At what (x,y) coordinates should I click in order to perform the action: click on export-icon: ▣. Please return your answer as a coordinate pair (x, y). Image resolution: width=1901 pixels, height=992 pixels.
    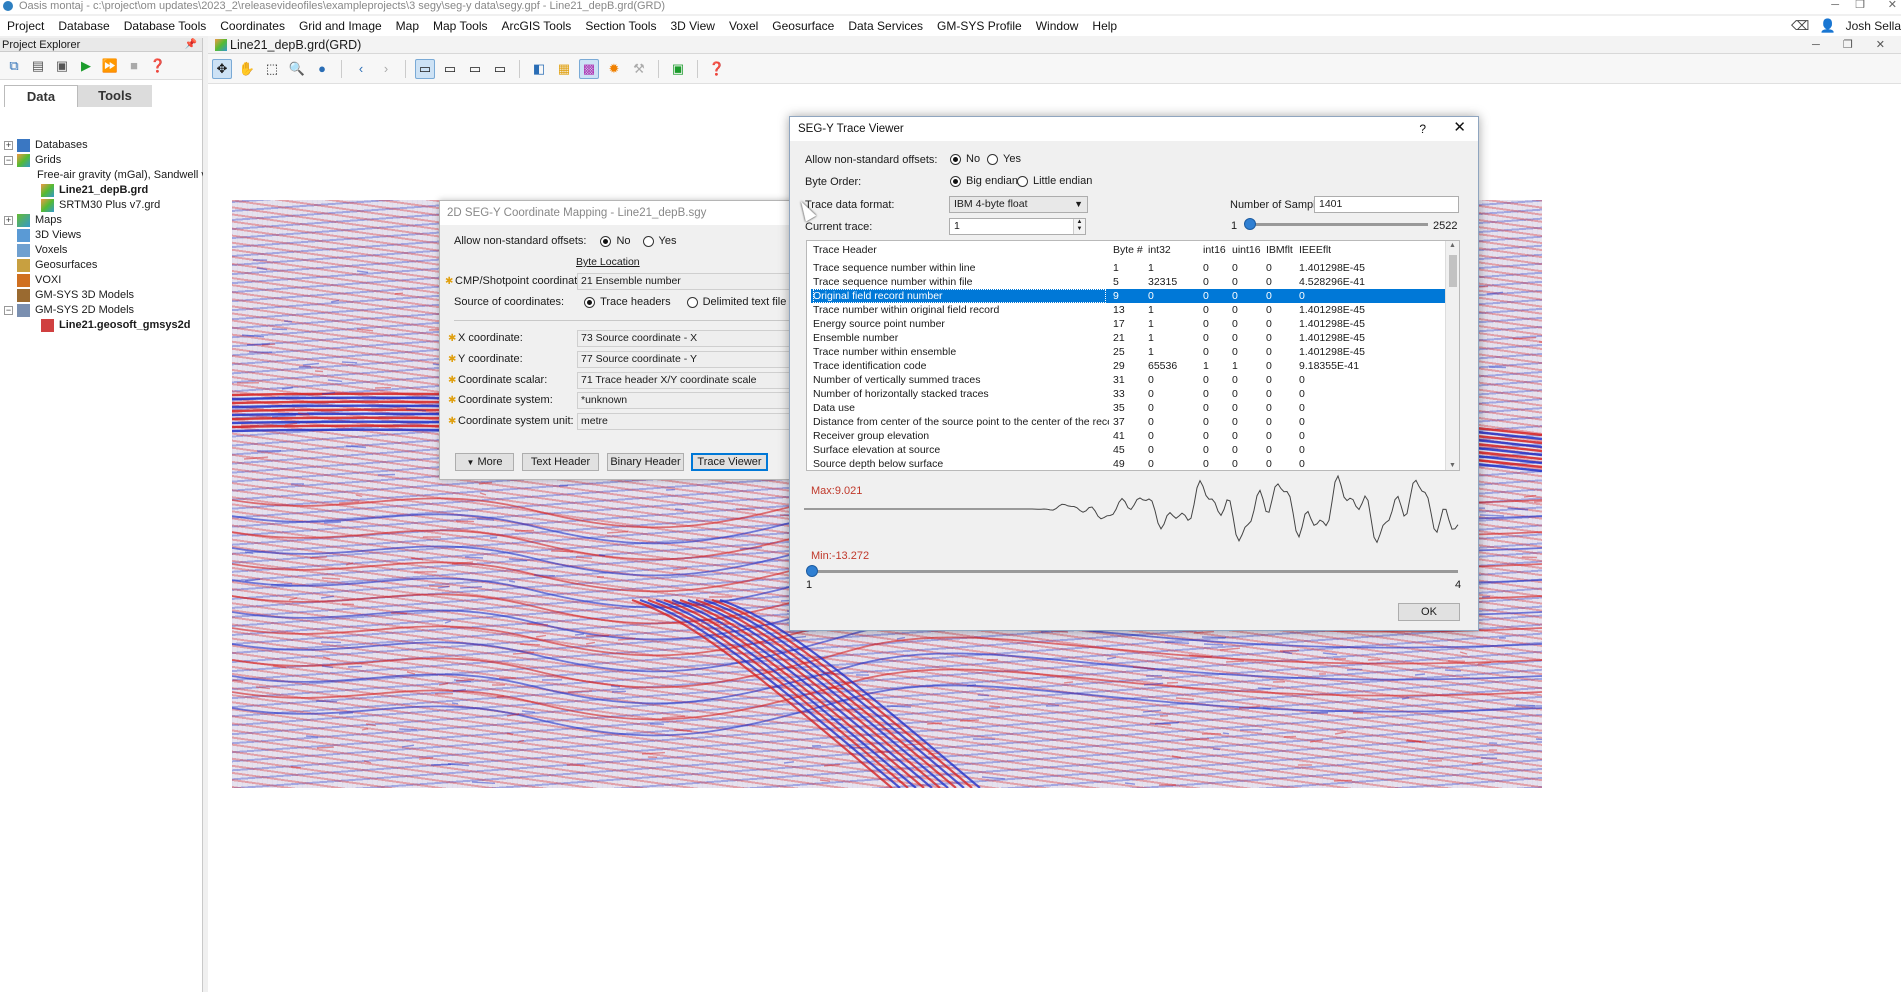
    Looking at the image, I should click on (678, 69).